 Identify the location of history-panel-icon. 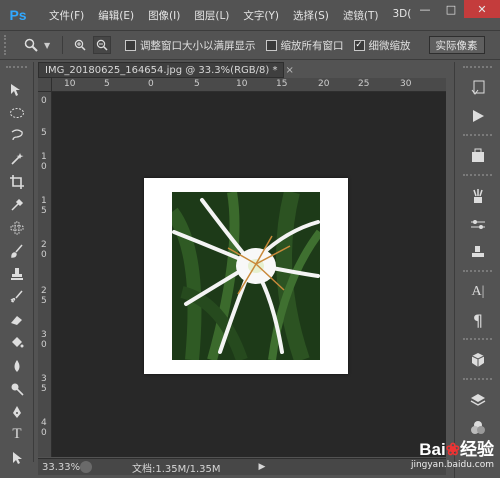
(477, 88).